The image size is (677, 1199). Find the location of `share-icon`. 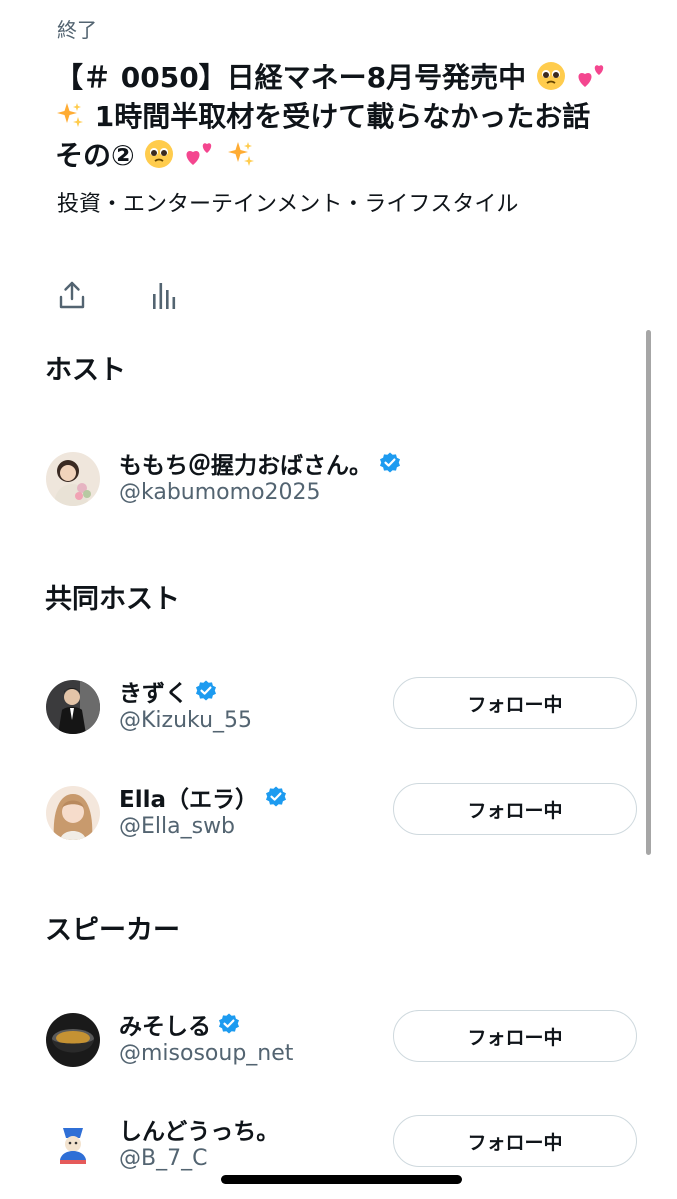

share-icon is located at coordinates (72, 295).